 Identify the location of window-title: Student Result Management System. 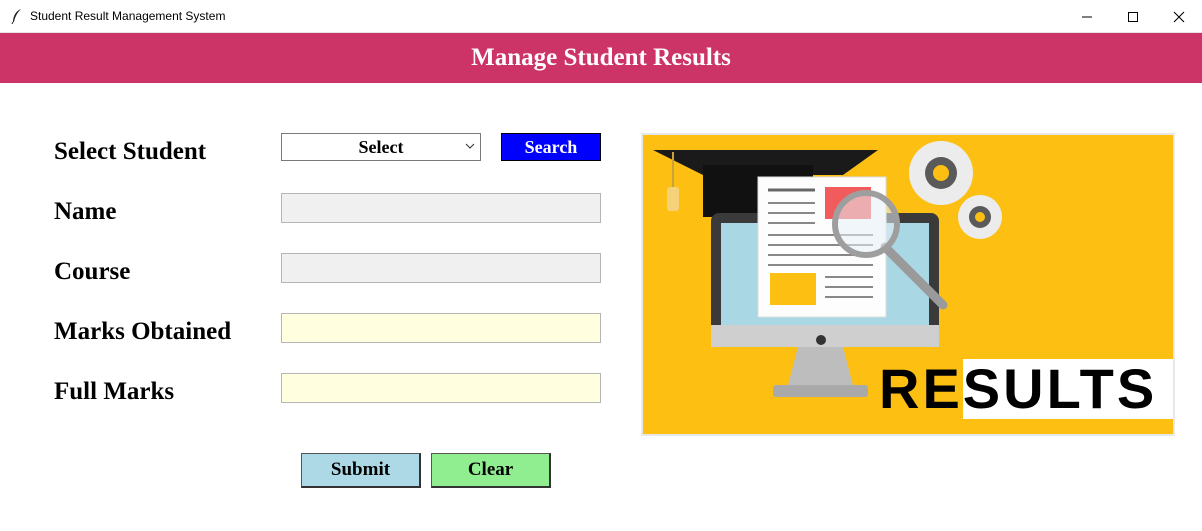
(128, 16).